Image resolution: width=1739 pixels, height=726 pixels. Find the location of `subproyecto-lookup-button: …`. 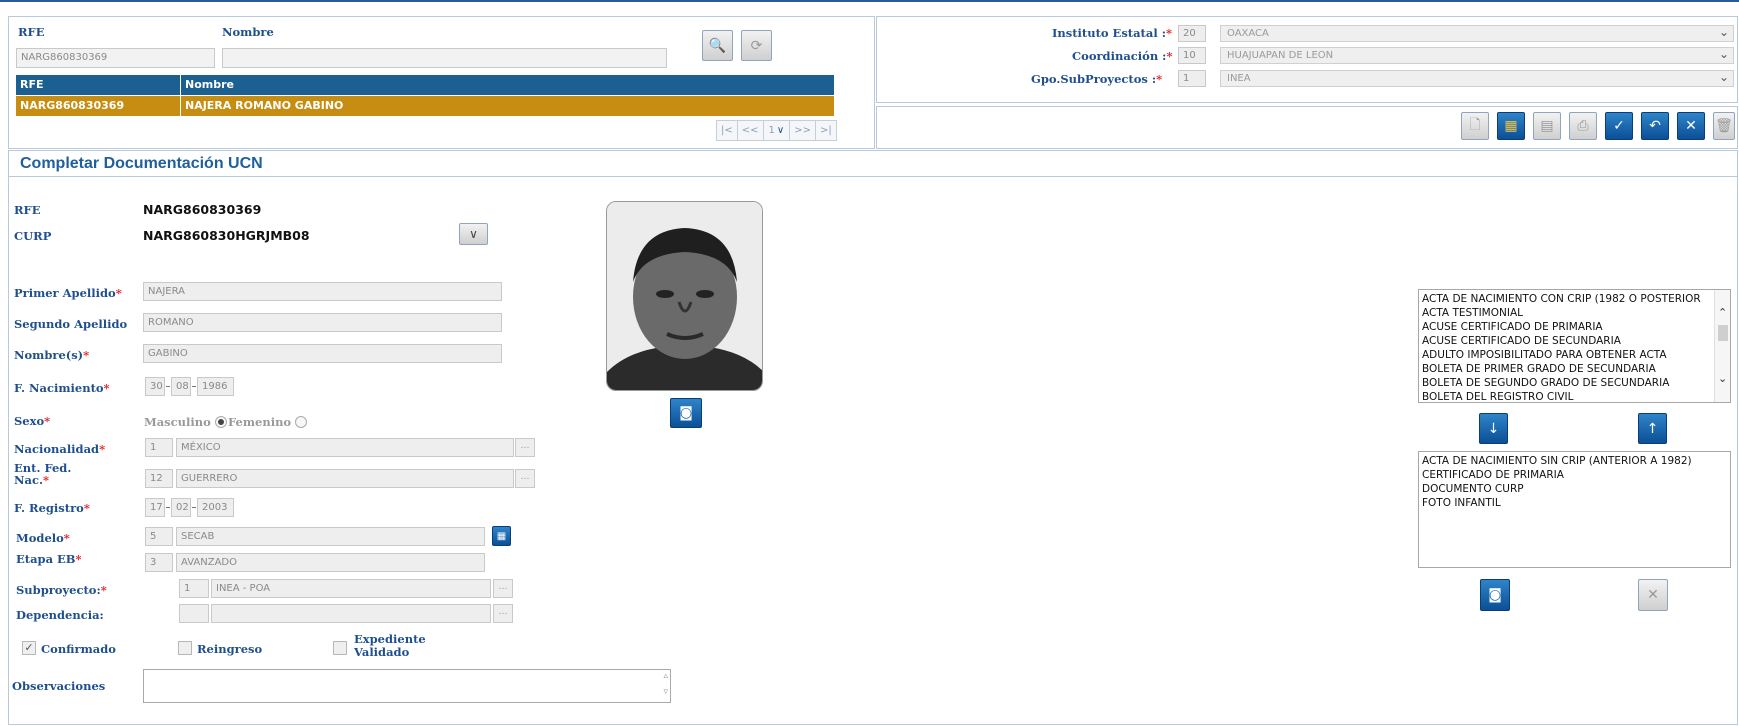

subproyecto-lookup-button: … is located at coordinates (503, 588).